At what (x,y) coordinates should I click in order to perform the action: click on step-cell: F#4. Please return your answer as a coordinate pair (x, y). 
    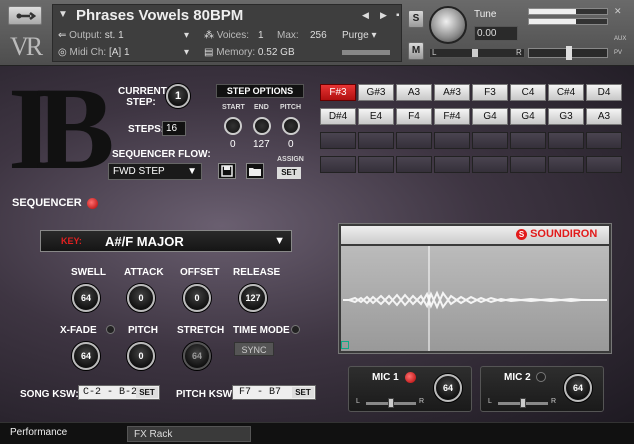
    Looking at the image, I should click on (452, 116).